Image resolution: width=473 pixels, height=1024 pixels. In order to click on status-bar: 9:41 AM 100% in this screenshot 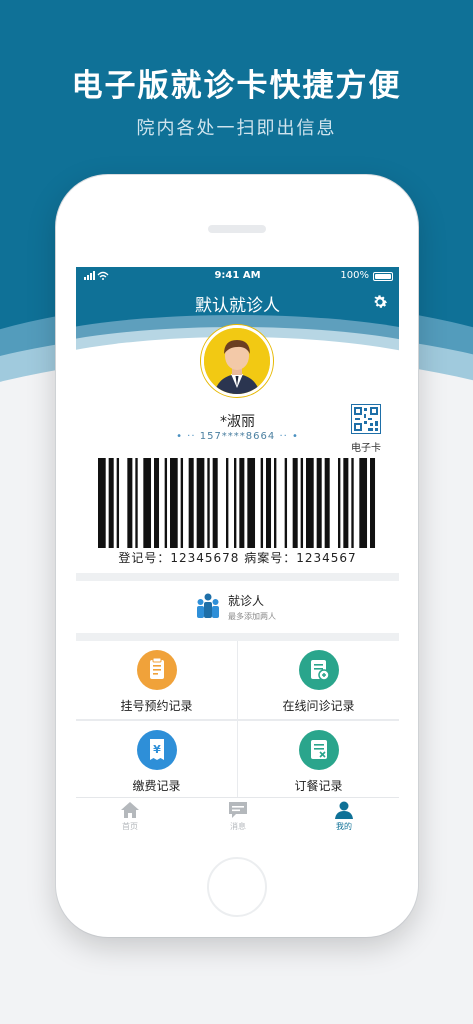, I will do `click(237, 276)`.